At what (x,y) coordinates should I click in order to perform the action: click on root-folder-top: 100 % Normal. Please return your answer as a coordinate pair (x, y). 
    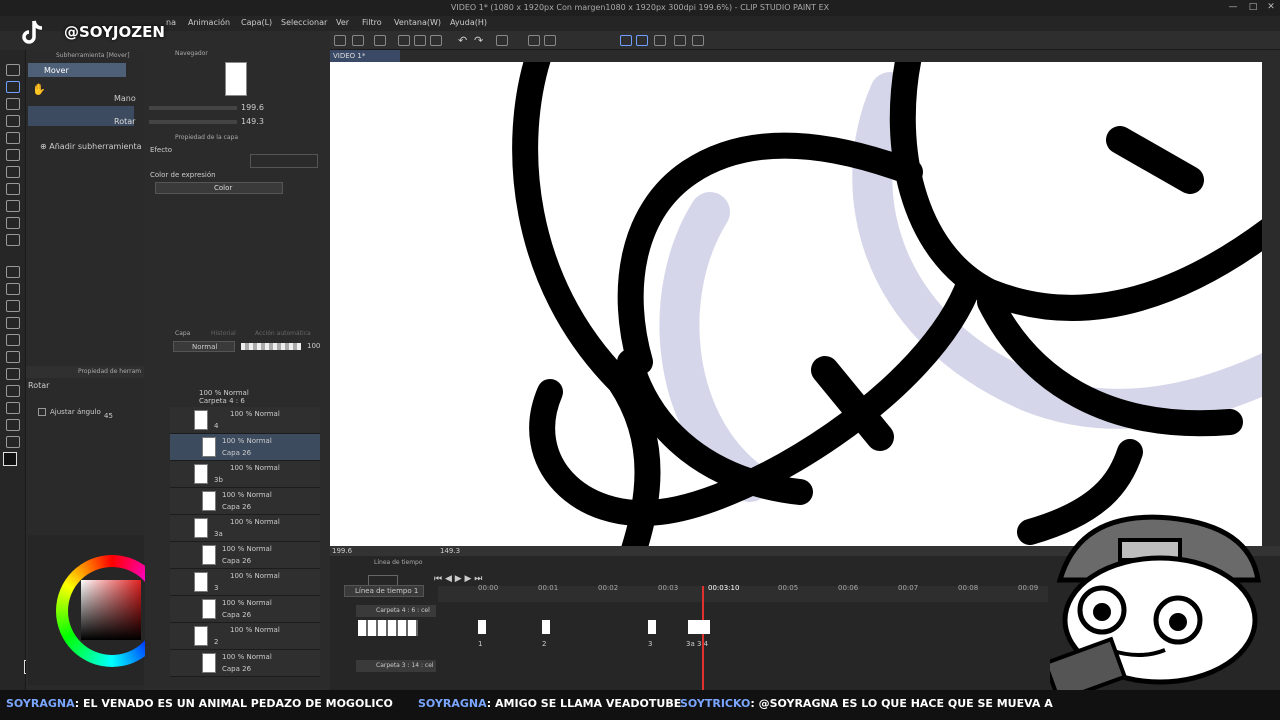
    Looking at the image, I should click on (224, 393).